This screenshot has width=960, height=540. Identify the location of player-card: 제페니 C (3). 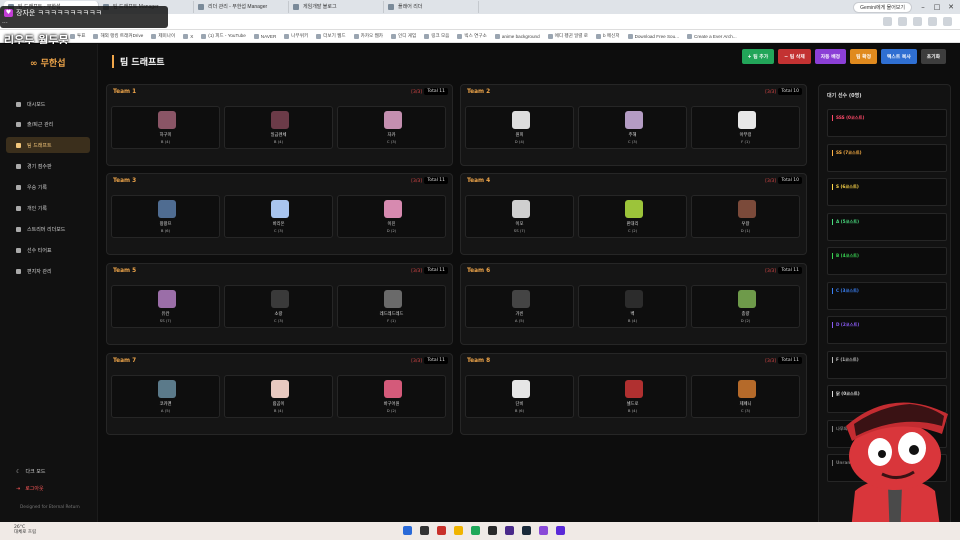
(745, 396).